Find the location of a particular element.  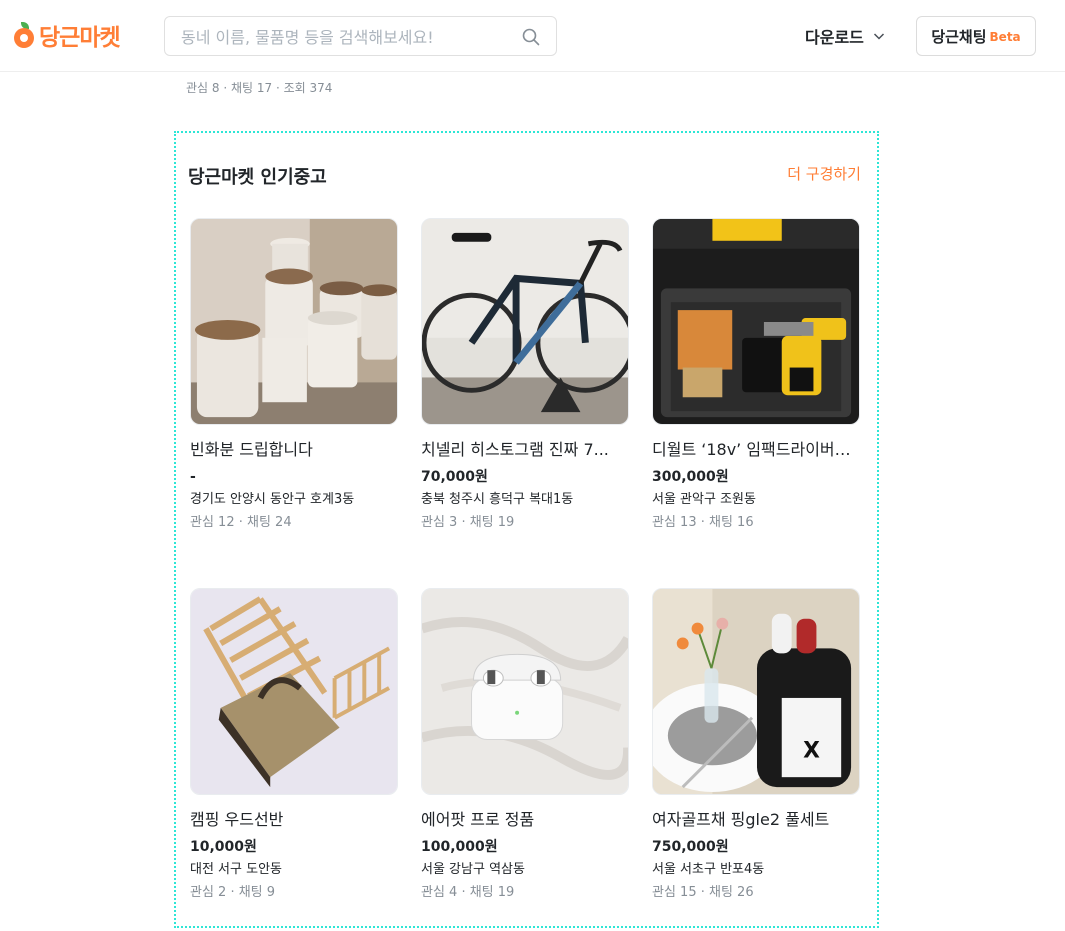

item-price: - is located at coordinates (193, 477).